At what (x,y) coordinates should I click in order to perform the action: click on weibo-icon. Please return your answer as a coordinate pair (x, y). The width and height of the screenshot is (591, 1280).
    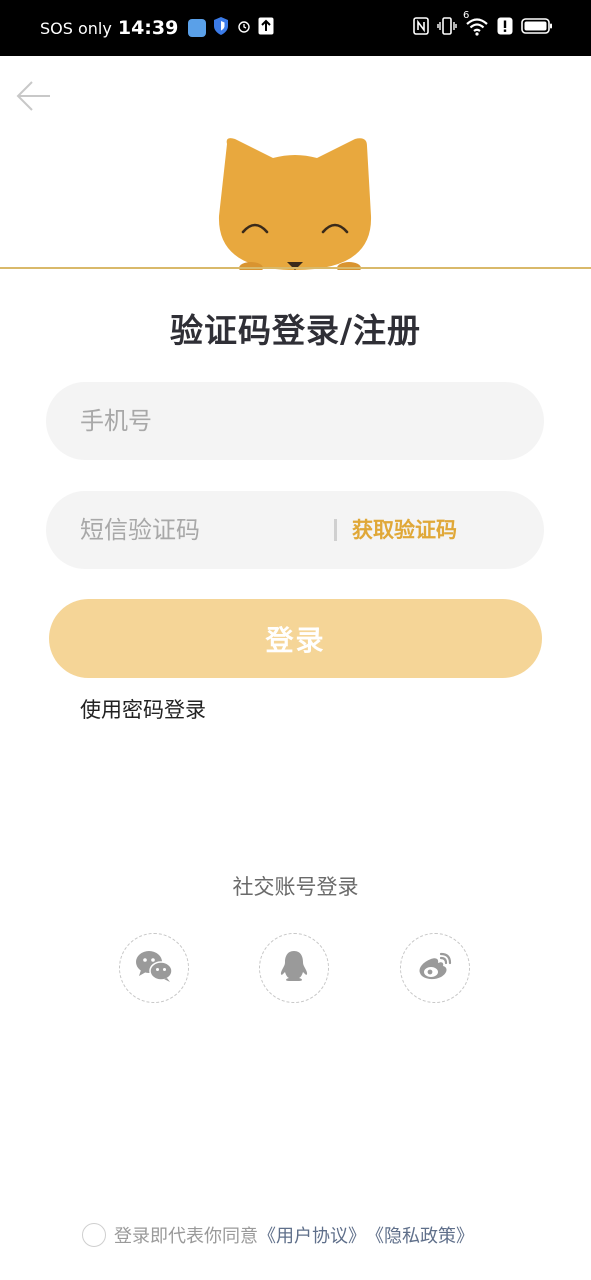
    Looking at the image, I should click on (435, 968).